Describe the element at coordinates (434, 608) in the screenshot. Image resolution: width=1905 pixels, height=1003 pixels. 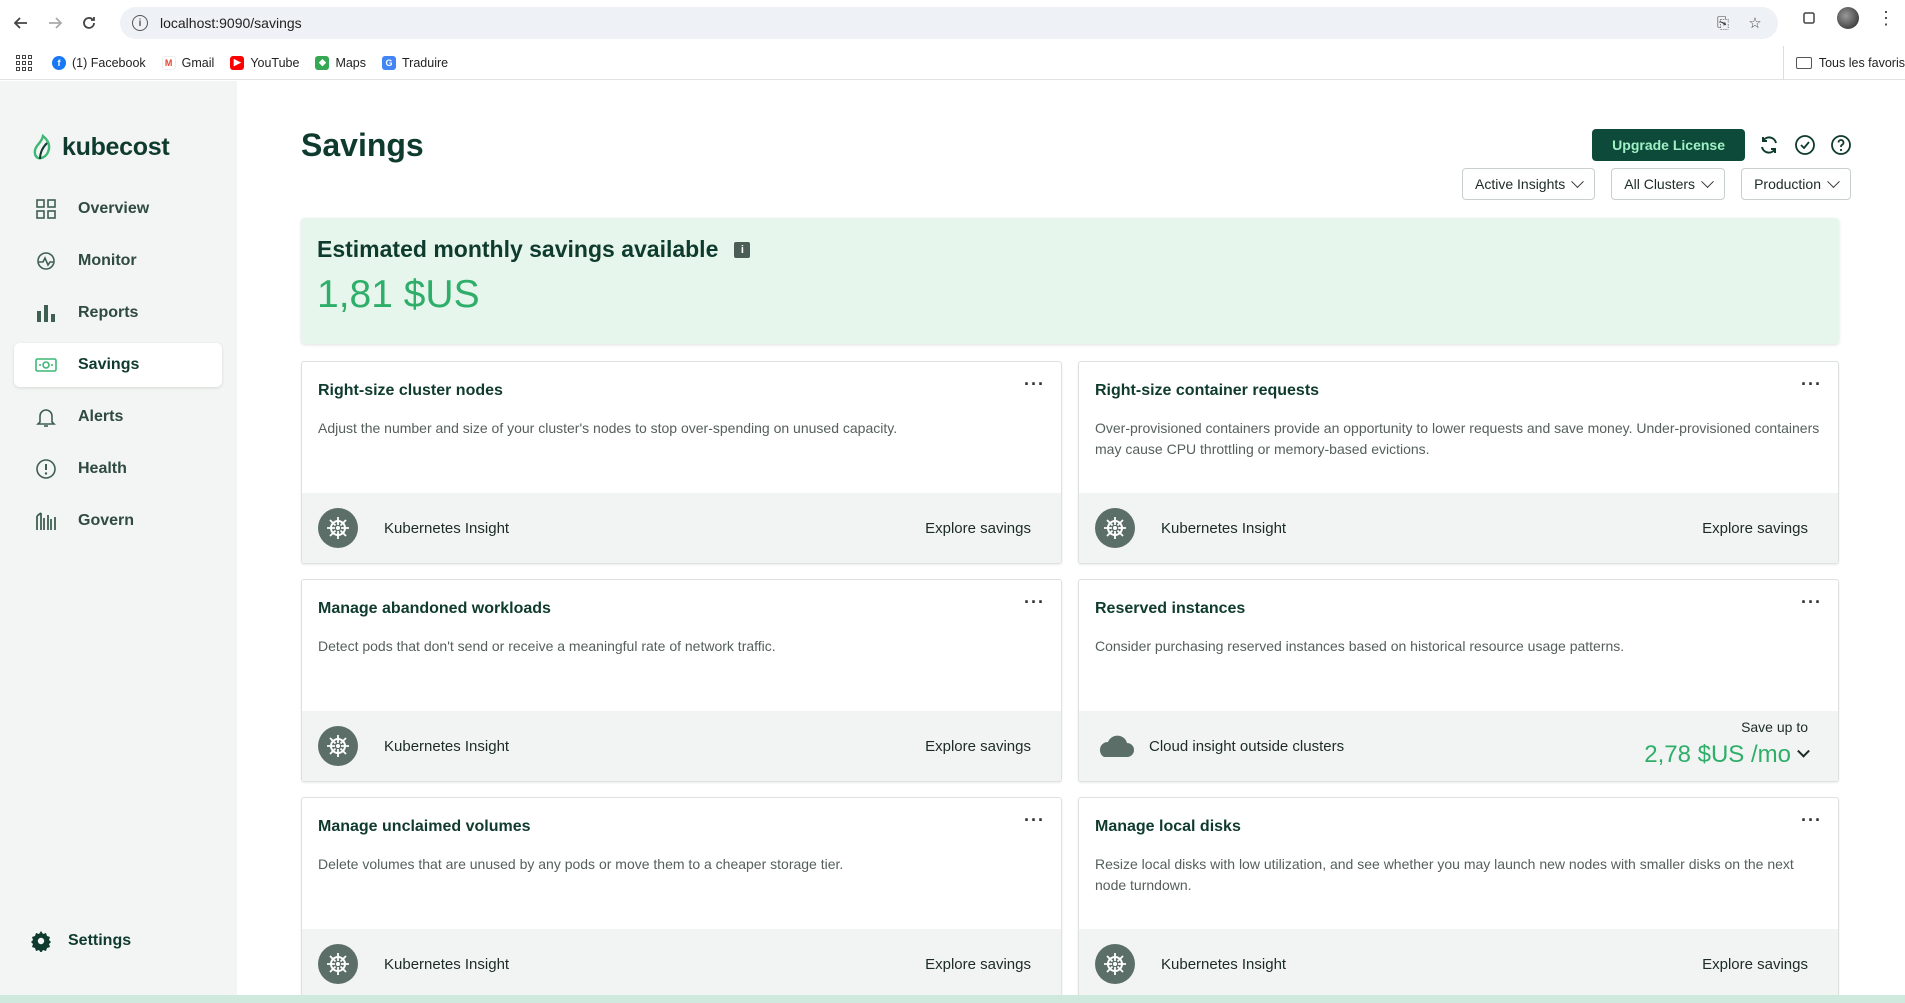
I see `card-title: Manage abandoned workloads` at that location.